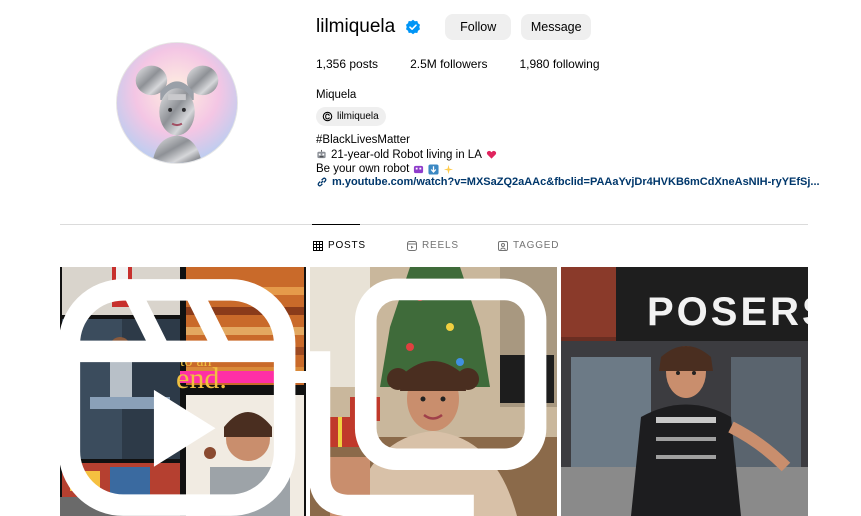 Image resolution: width=861 pixels, height=516 pixels. I want to click on following-count: 1,980 following, so click(559, 64).